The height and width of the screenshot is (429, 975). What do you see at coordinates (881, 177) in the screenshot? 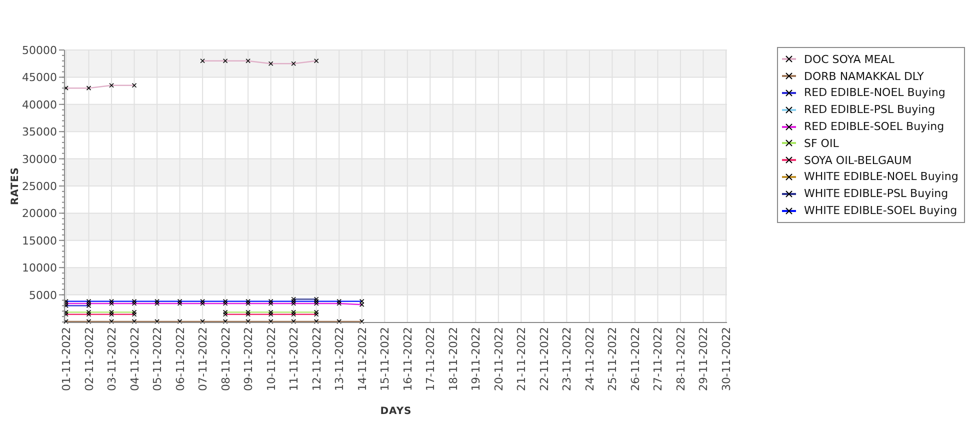
I see `legend-label: WHITE EDIBLE-NOEL Buying` at bounding box center [881, 177].